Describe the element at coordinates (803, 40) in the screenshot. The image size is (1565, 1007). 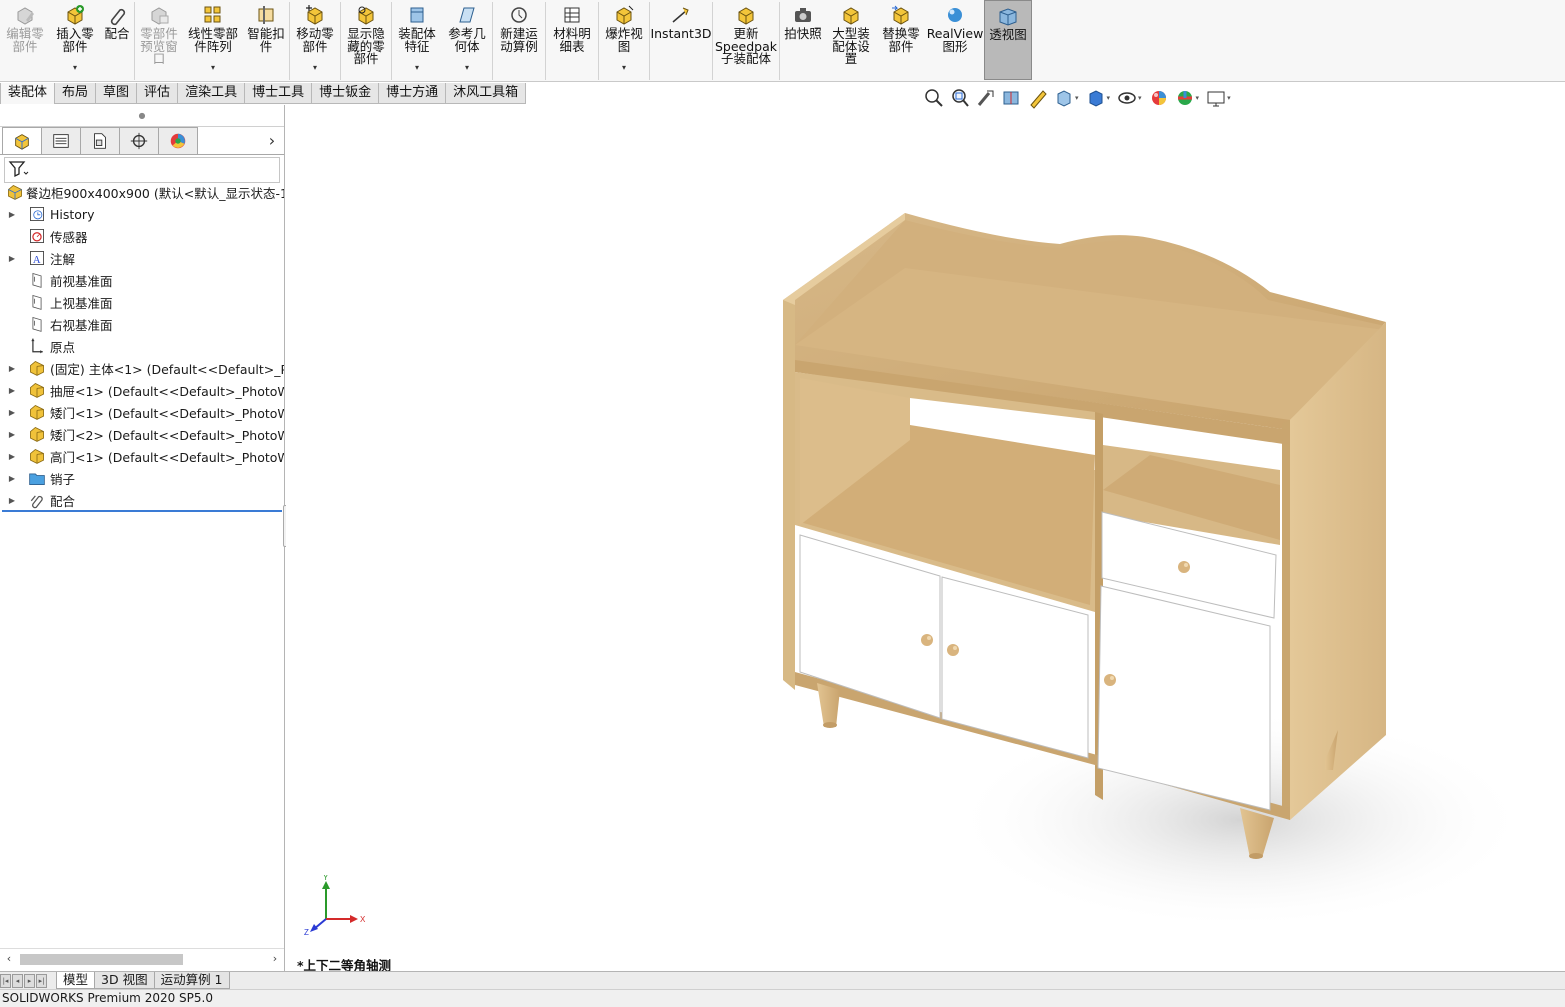
I see `take-snapshot-button: 拍快照` at that location.